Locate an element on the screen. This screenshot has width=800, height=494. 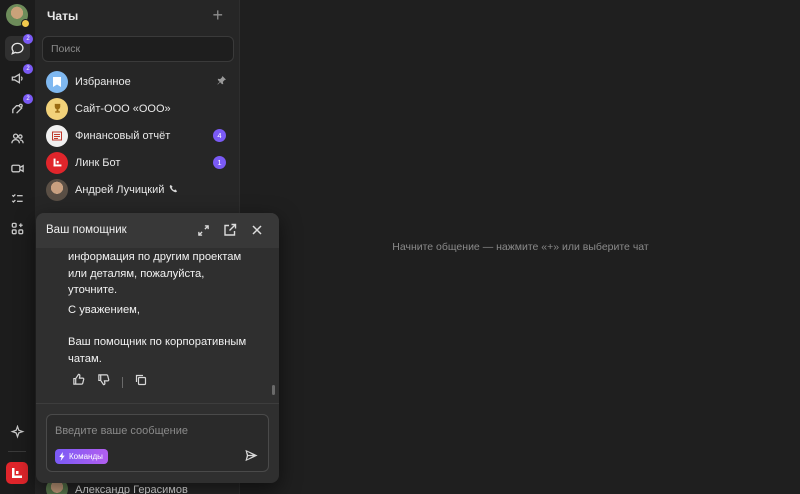
dislike-button is located at coordinates (103, 382).